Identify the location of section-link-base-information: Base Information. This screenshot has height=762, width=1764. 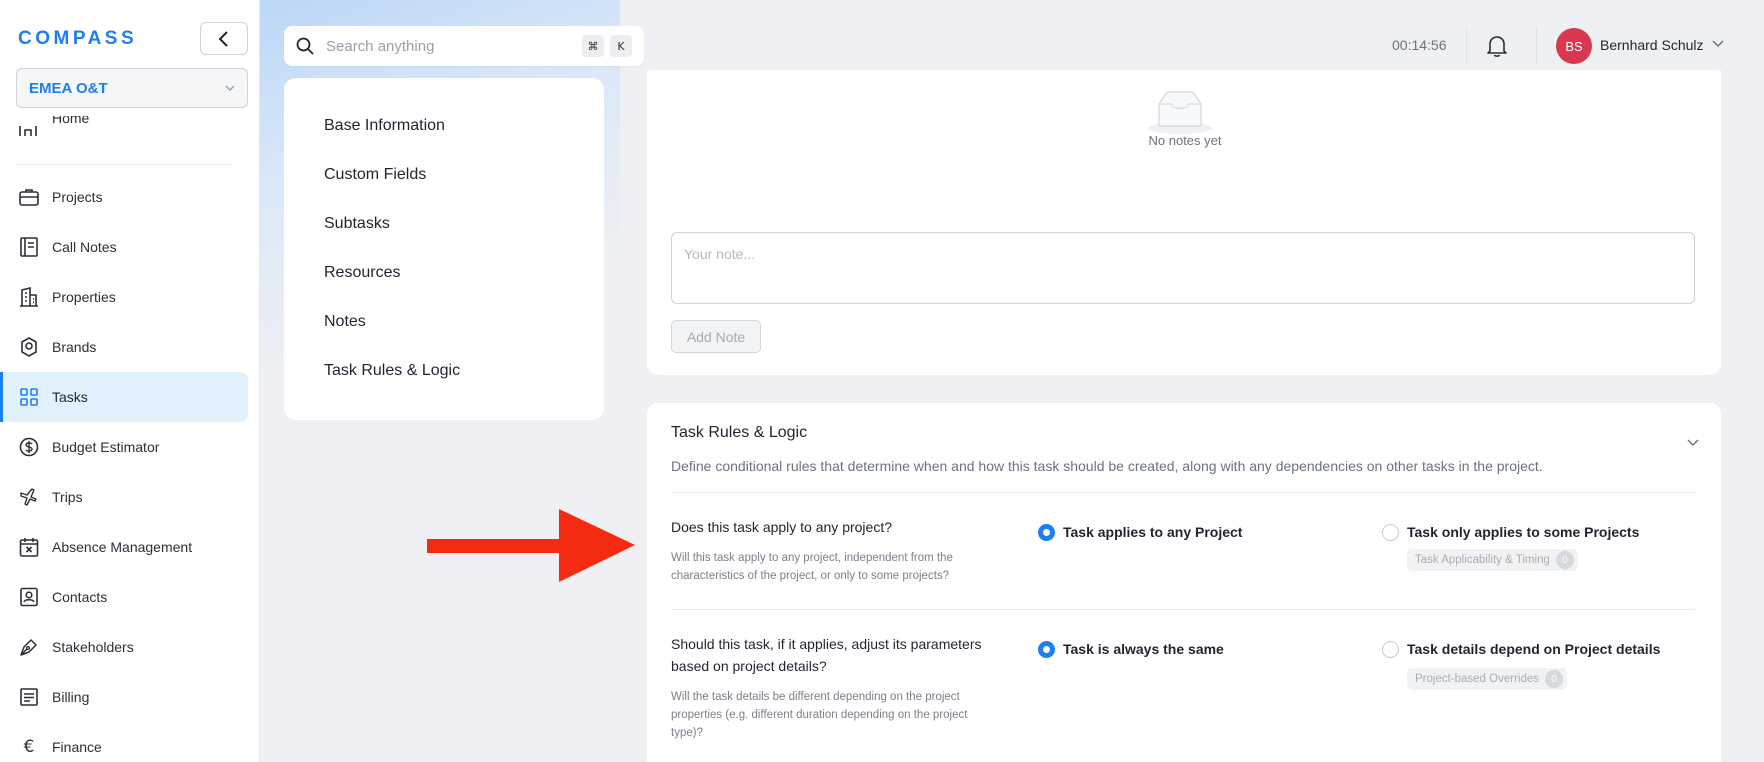
(384, 126).